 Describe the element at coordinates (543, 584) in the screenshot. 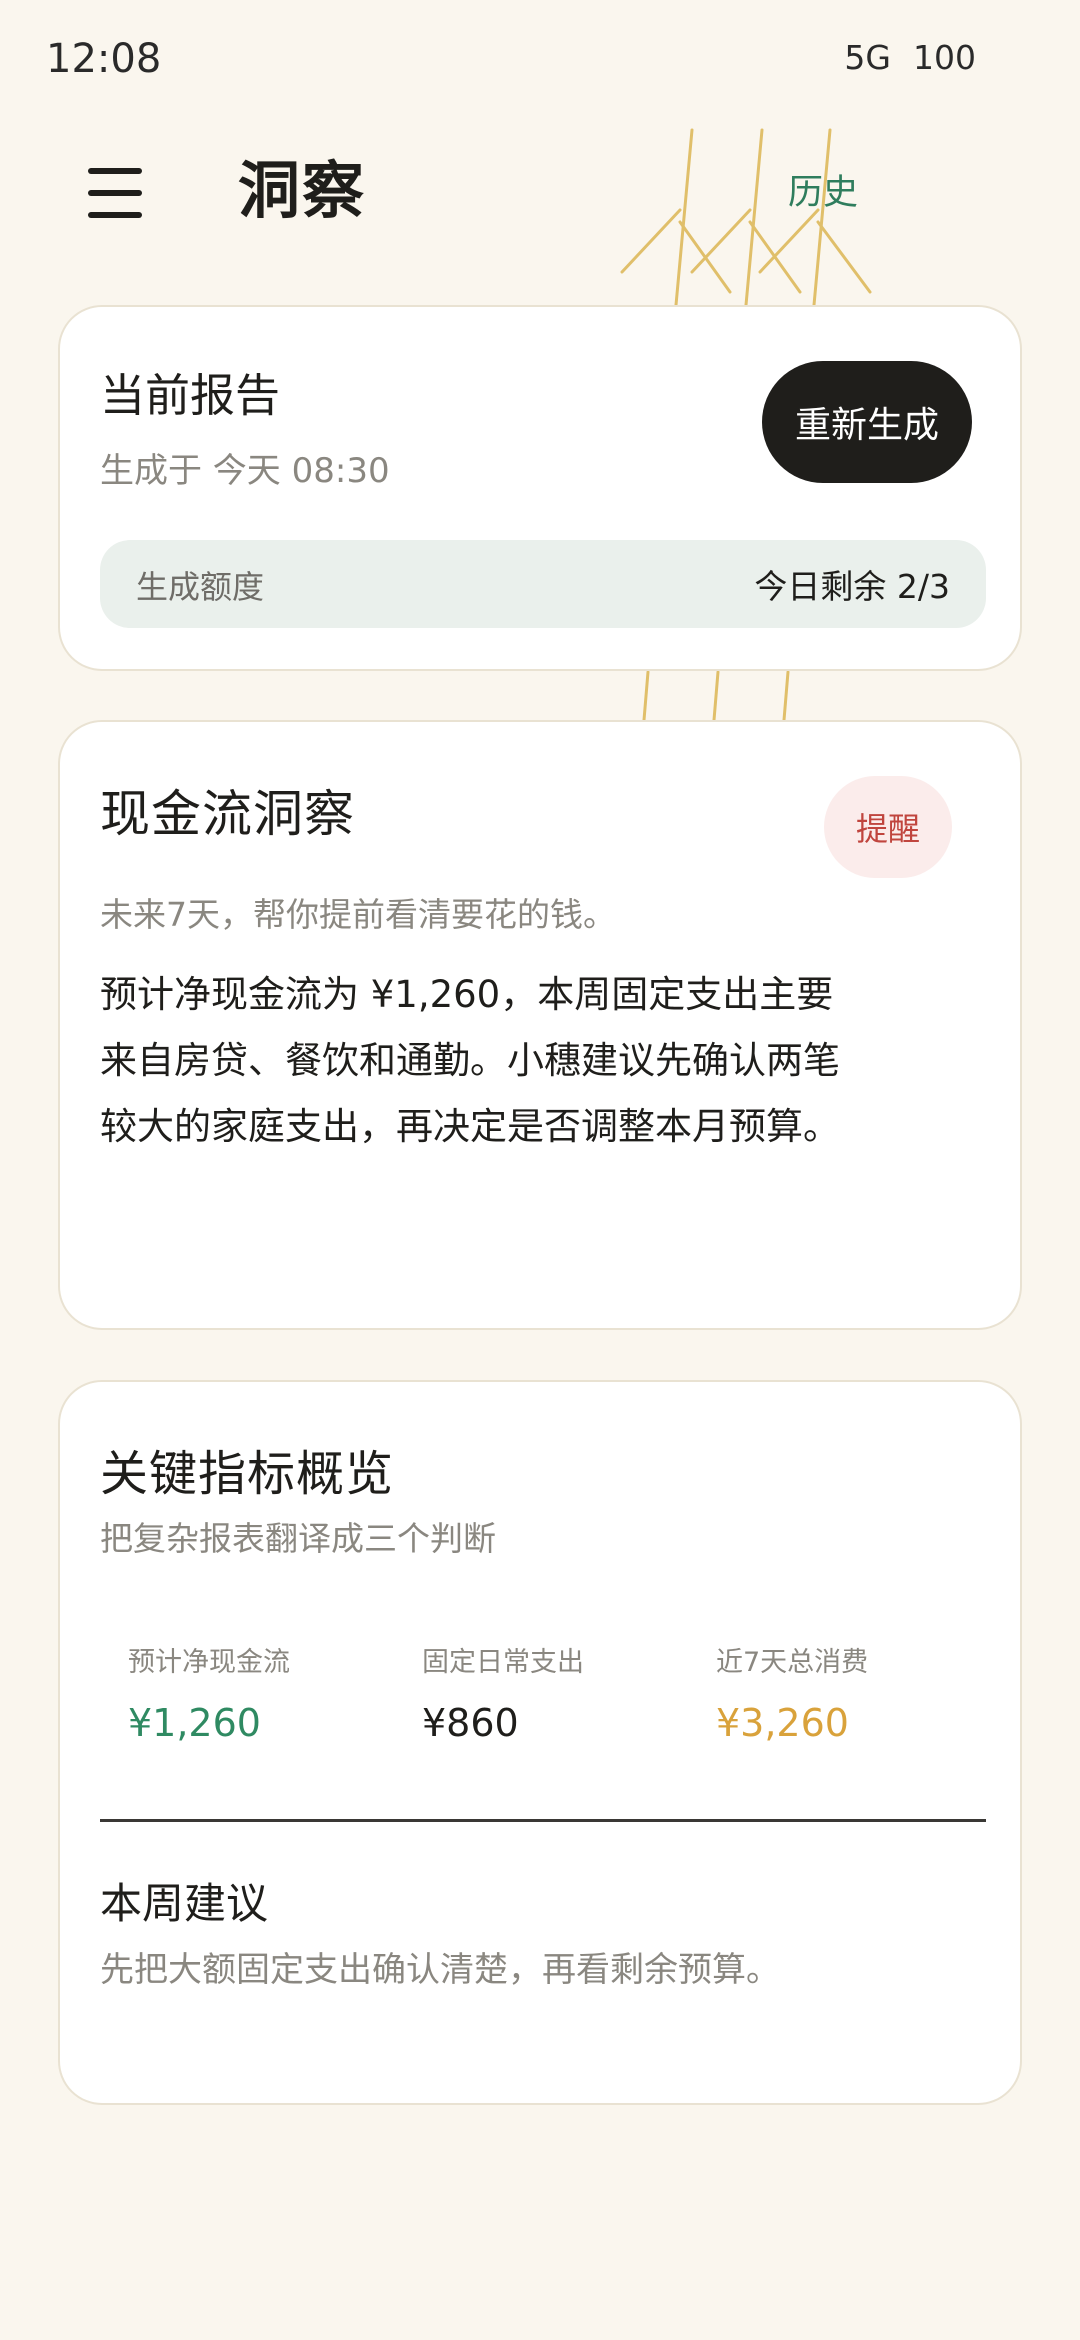

I see `quota-bar: 生成额度 今日剩余 2/3` at that location.